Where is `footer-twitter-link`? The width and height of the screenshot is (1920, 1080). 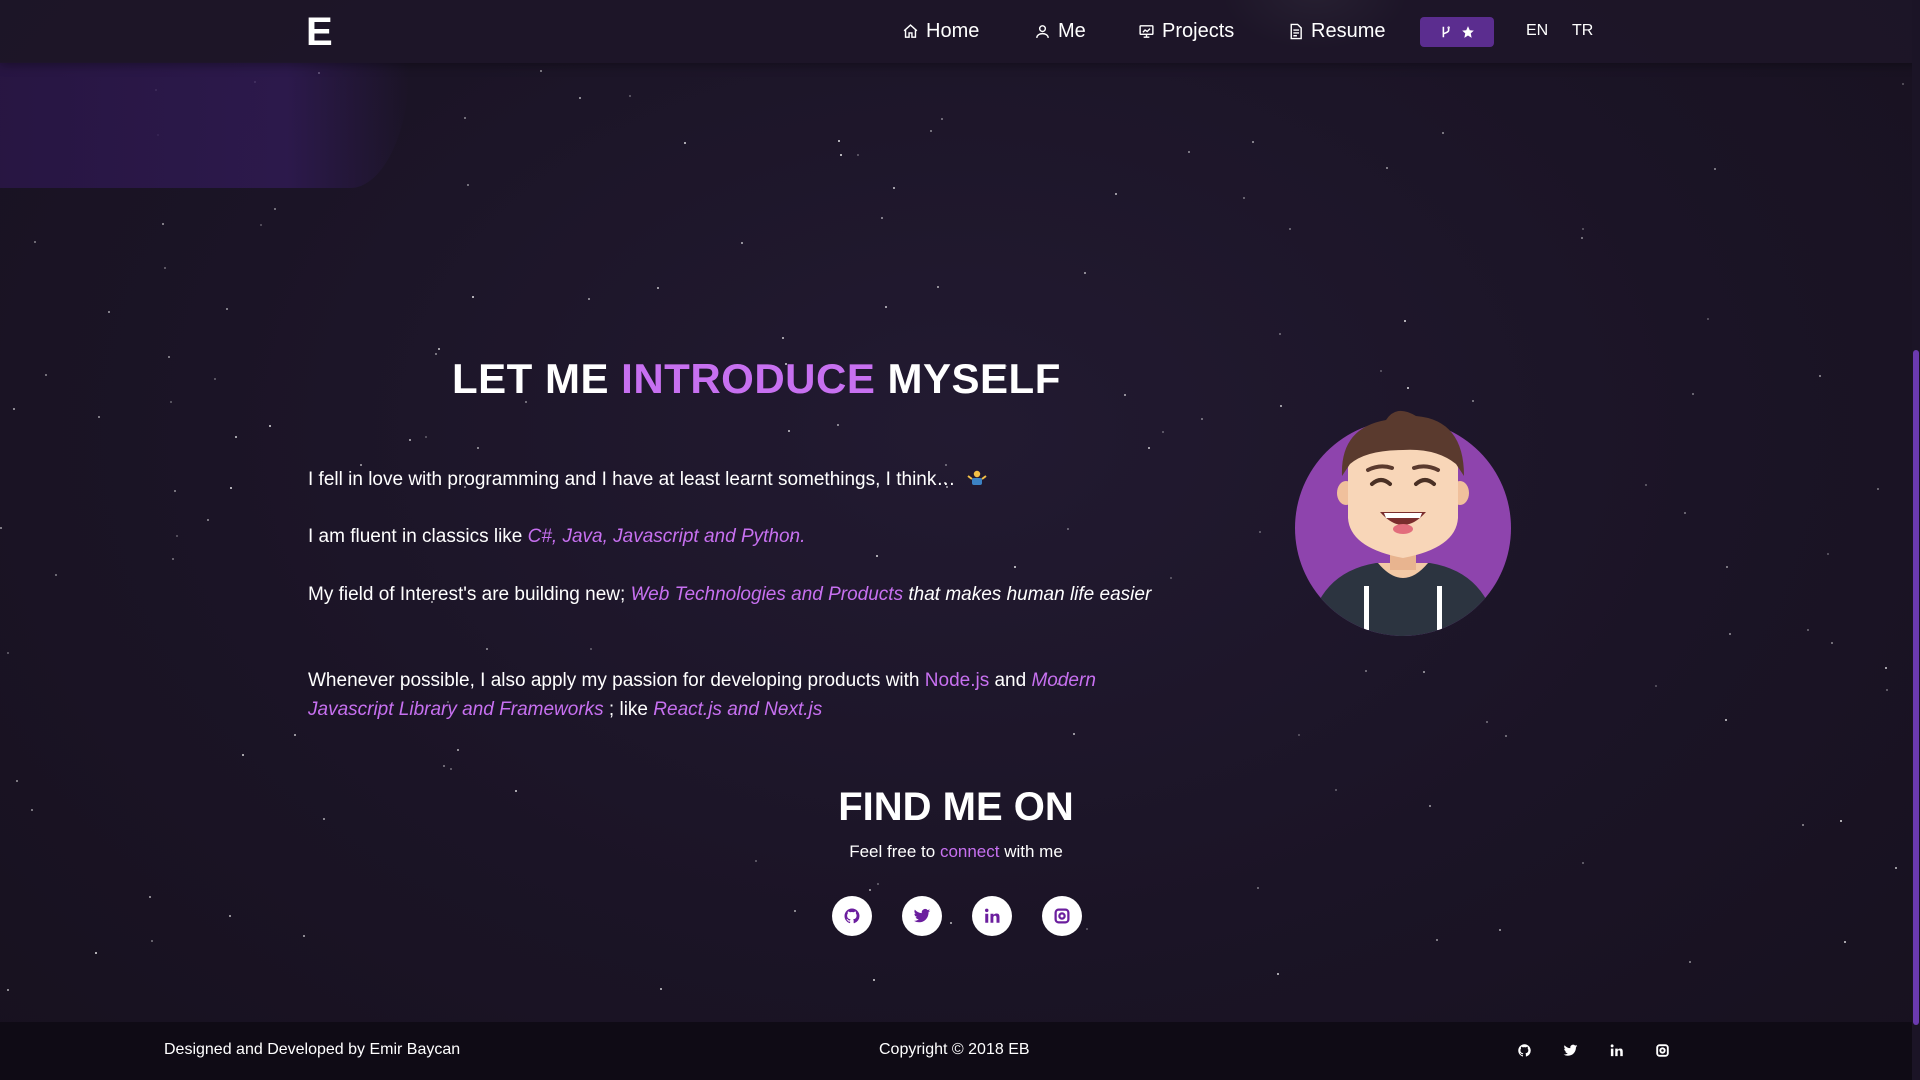
footer-twitter-link is located at coordinates (1570, 1050).